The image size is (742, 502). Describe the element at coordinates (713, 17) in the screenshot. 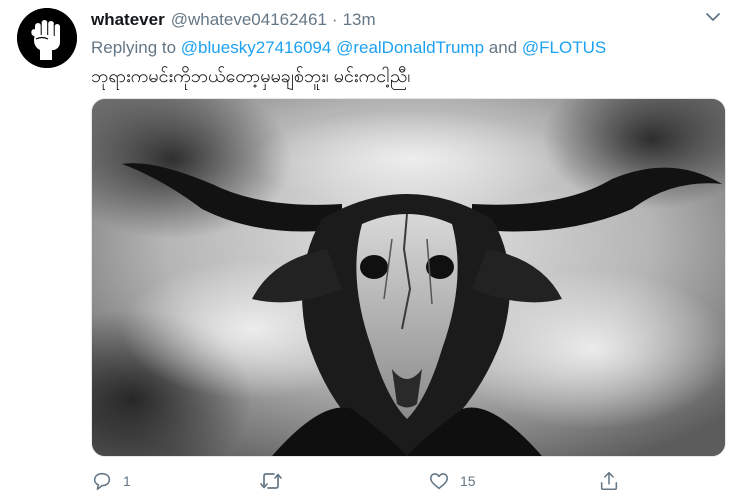

I see `chevron-down-icon` at that location.